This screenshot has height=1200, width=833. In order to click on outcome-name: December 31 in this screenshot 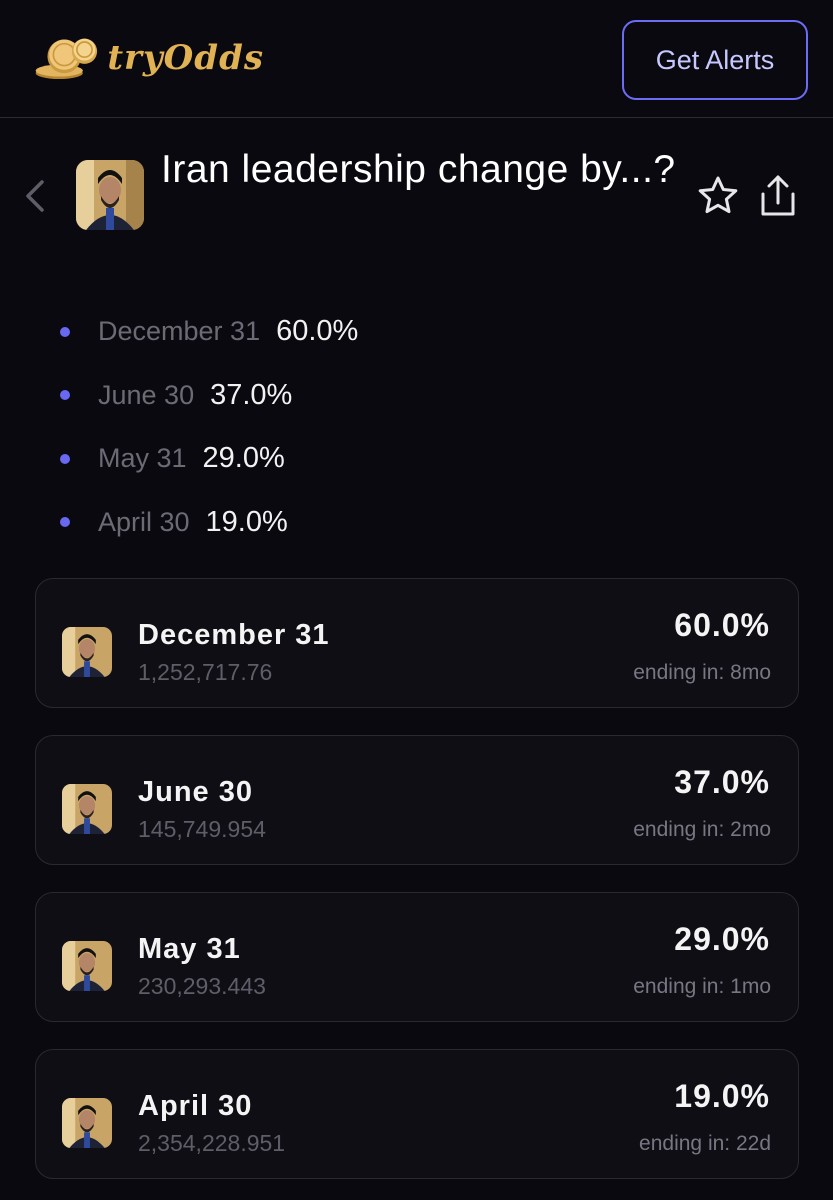, I will do `click(234, 635)`.